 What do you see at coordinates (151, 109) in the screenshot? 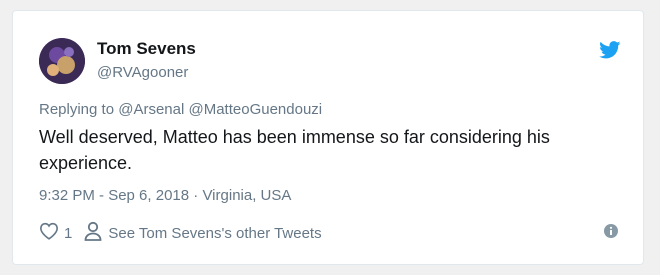
I see `mention-arsenal: @Arsenal` at bounding box center [151, 109].